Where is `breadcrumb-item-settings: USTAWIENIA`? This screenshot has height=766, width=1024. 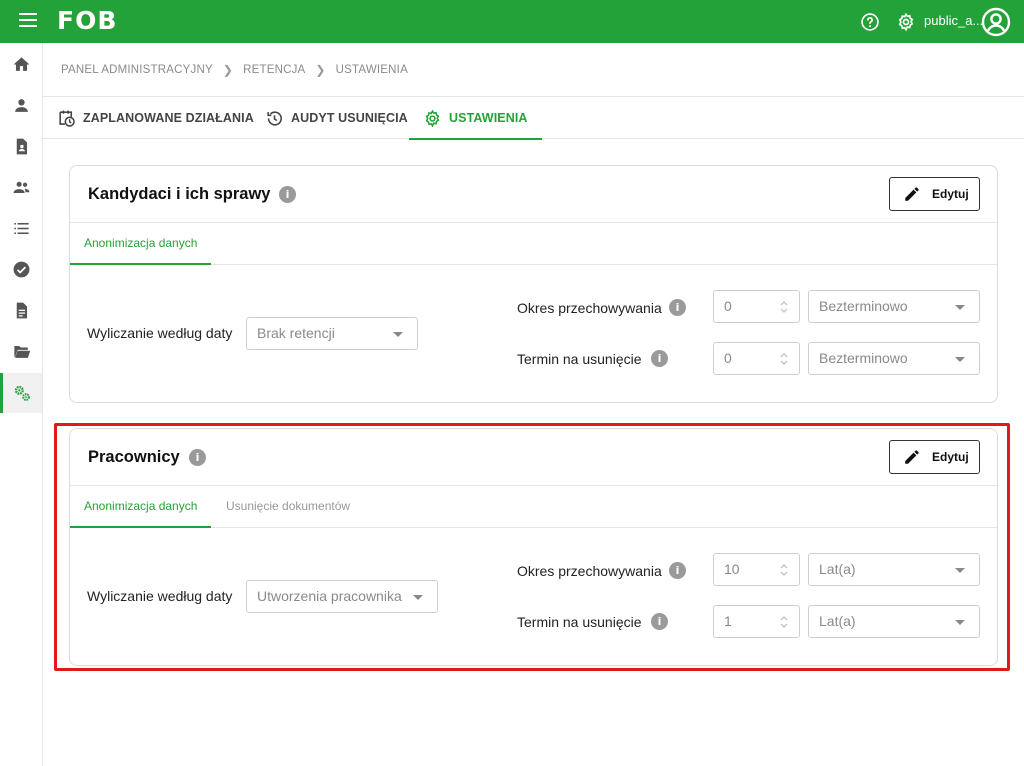
breadcrumb-item-settings: USTAWIENIA is located at coordinates (371, 70).